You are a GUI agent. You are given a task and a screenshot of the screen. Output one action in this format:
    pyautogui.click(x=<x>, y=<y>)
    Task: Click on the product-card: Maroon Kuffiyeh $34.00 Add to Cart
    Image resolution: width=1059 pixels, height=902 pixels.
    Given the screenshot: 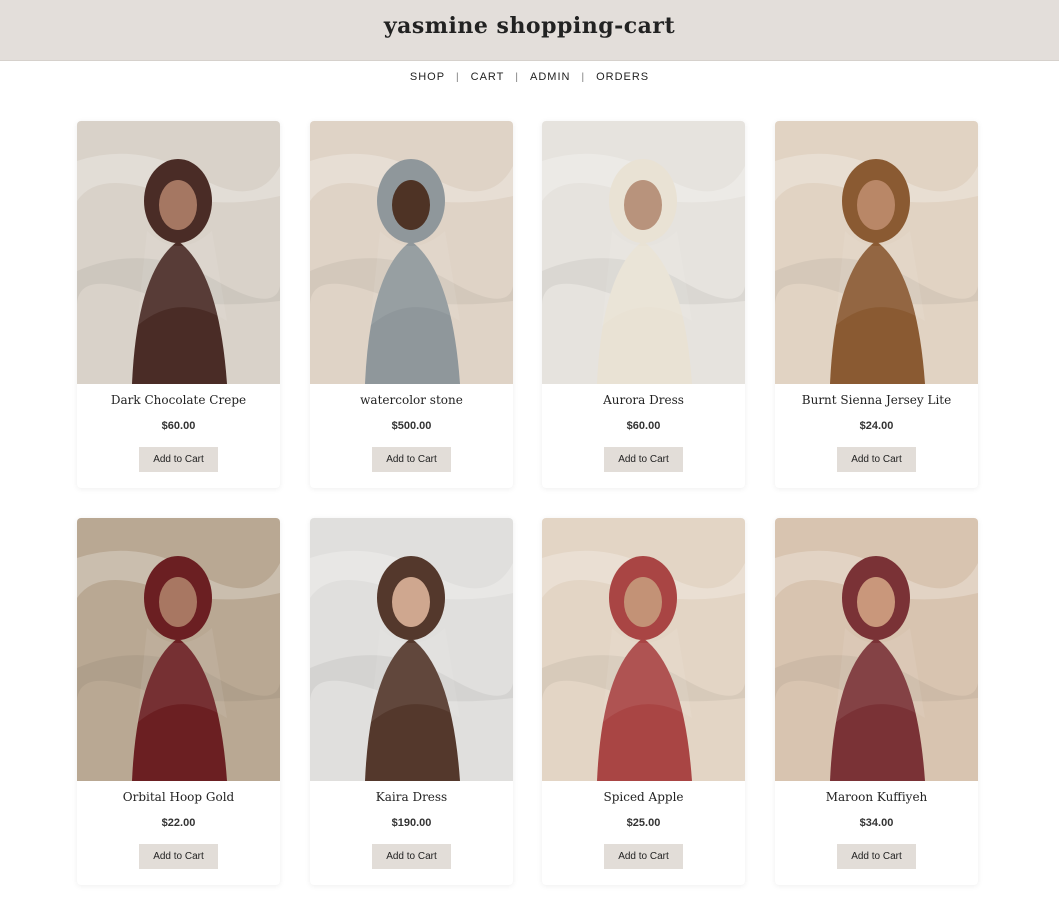 What is the action you would take?
    pyautogui.click(x=876, y=701)
    